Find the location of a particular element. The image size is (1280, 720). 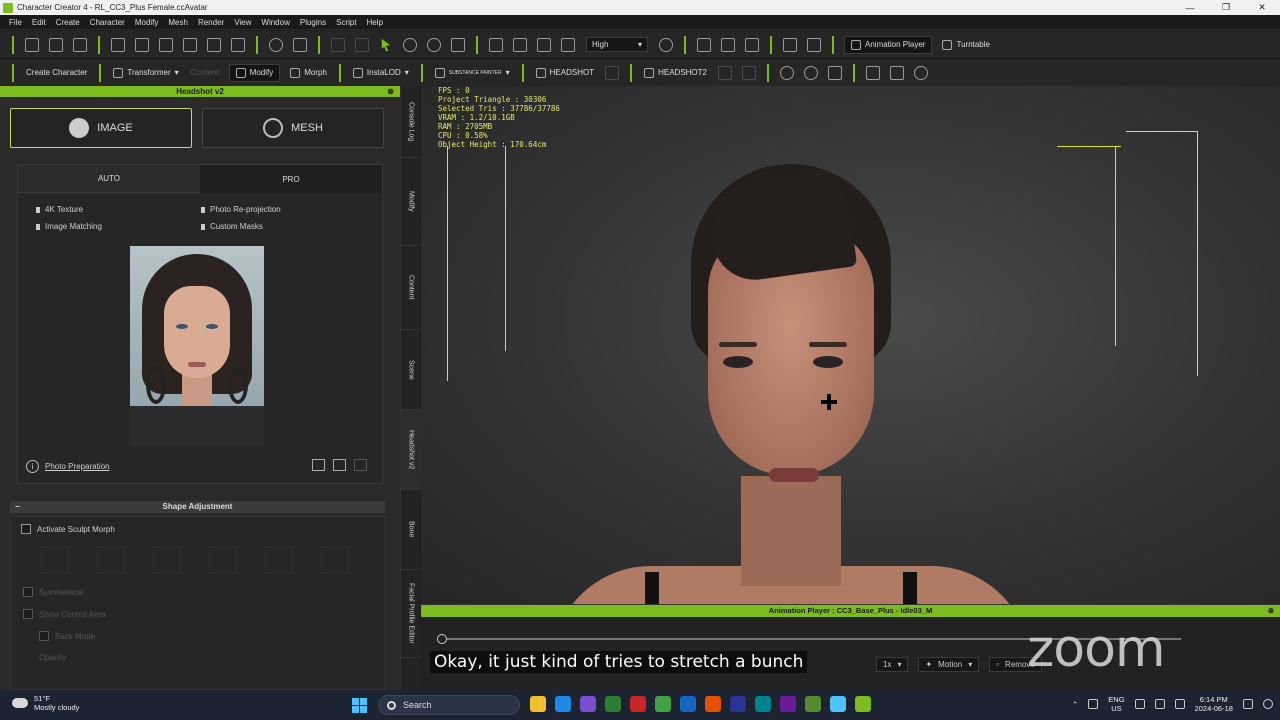

side-tab-headshot-v2: Headshot v2 is located at coordinates (411, 450).